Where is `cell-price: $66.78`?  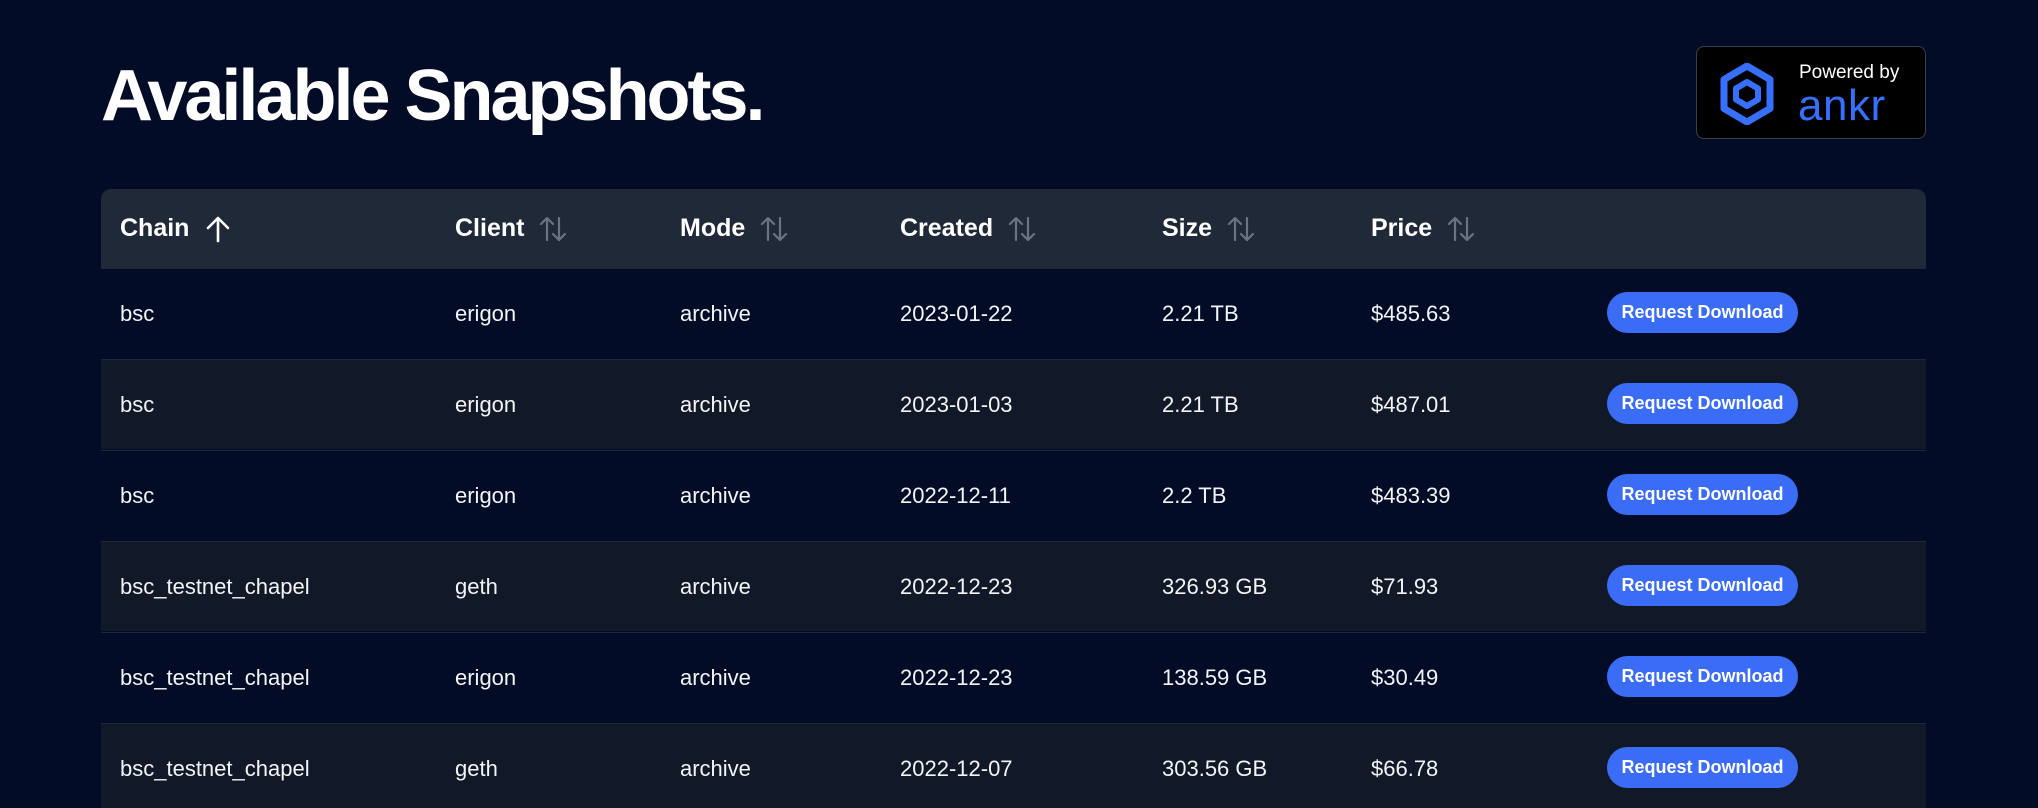 cell-price: $66.78 is located at coordinates (1405, 768).